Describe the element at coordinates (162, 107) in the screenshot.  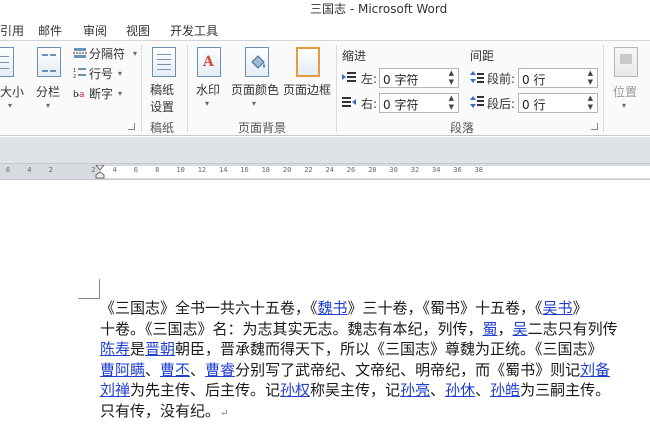
I see `draft-paper-label-line2: 设置` at that location.